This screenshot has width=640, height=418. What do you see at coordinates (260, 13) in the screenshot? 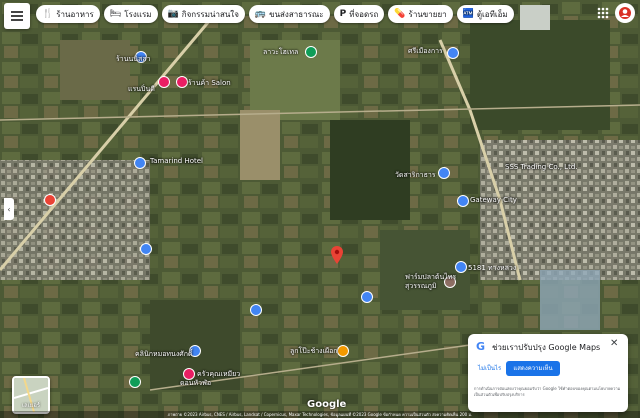
I see `transit-icon: 🚌` at bounding box center [260, 13].